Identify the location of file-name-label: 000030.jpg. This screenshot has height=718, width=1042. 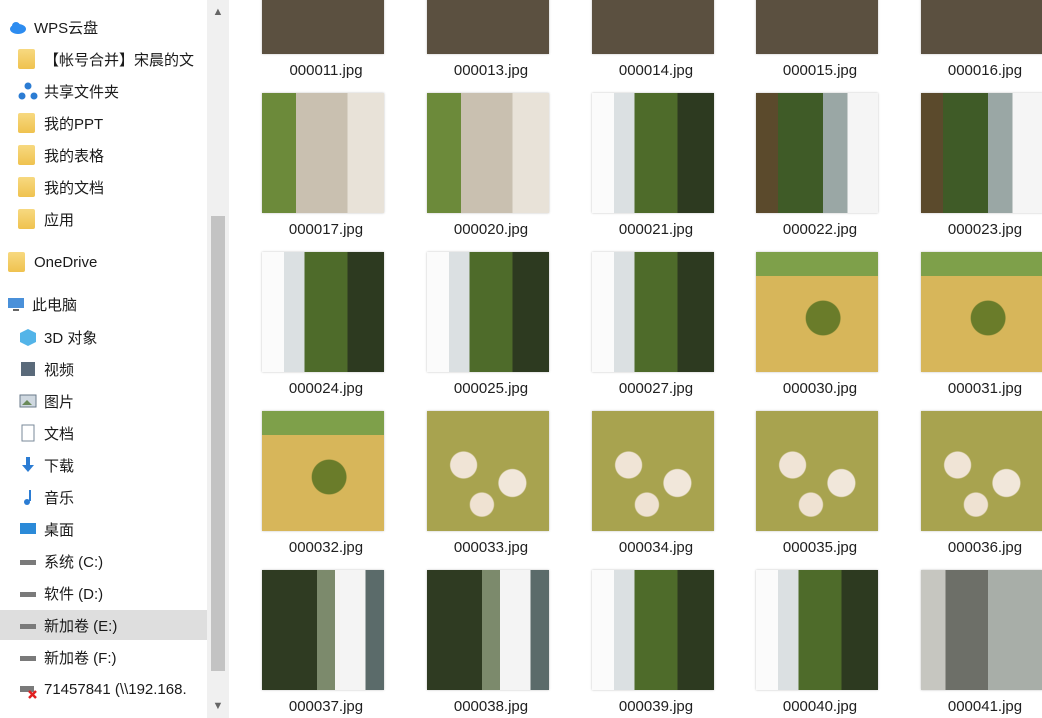
(820, 388).